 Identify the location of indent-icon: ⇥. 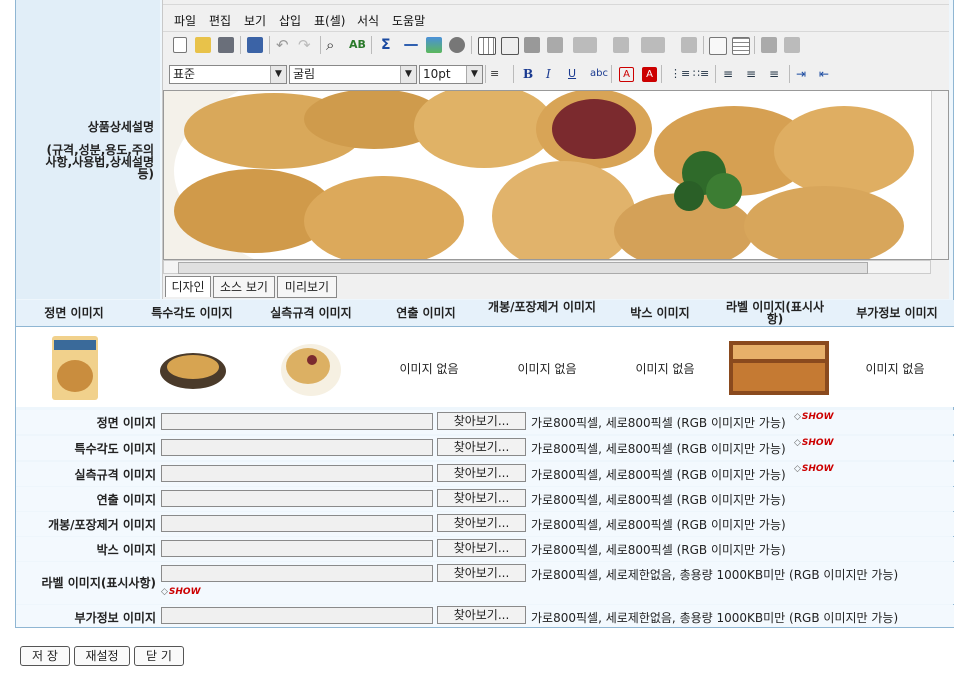
(804, 75).